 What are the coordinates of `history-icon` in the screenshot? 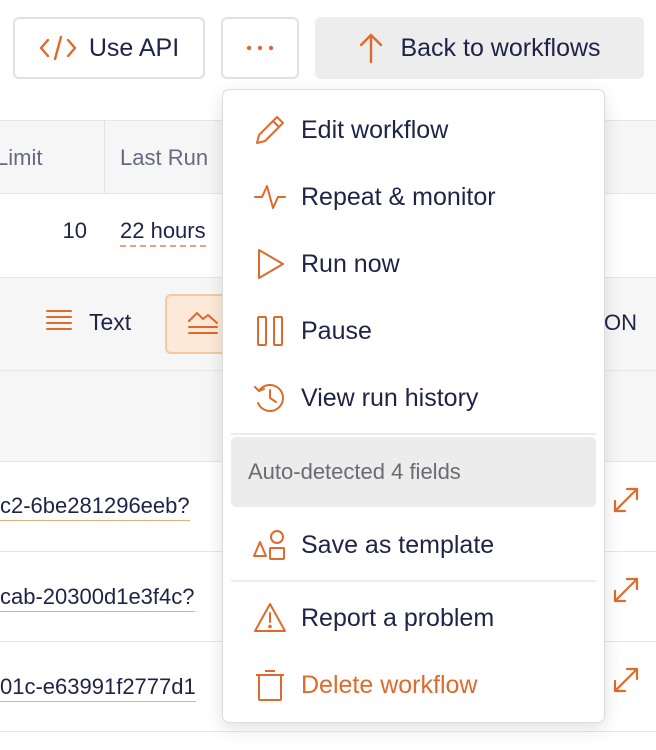 It's located at (270, 398).